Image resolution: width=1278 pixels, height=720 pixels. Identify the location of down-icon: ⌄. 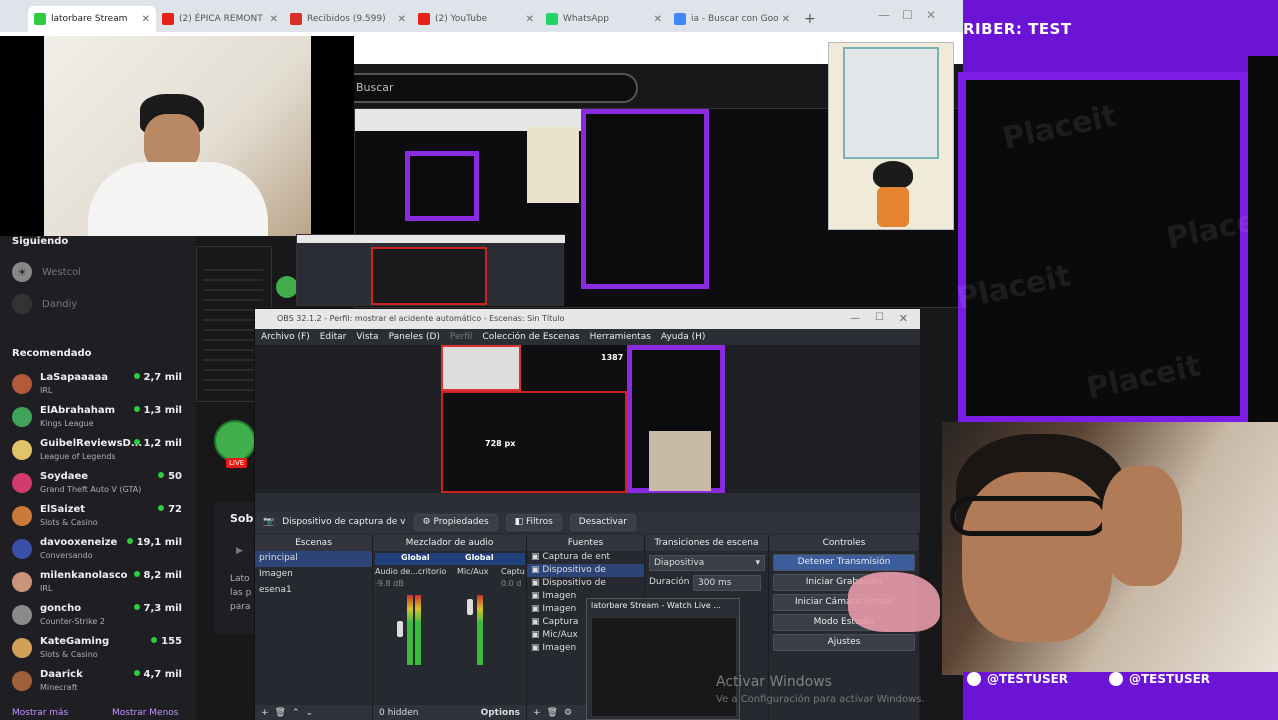
(310, 713).